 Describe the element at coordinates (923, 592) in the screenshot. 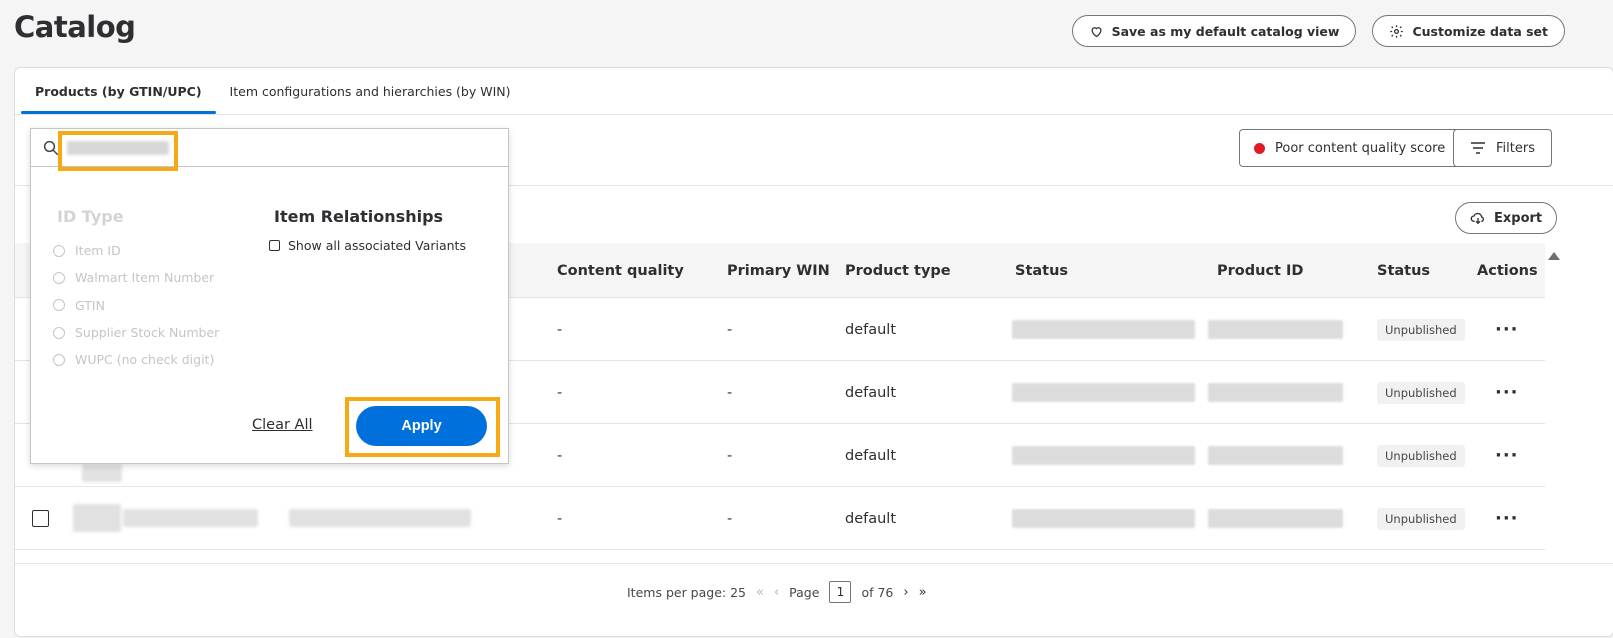

I see `last-page-icon: »` at that location.